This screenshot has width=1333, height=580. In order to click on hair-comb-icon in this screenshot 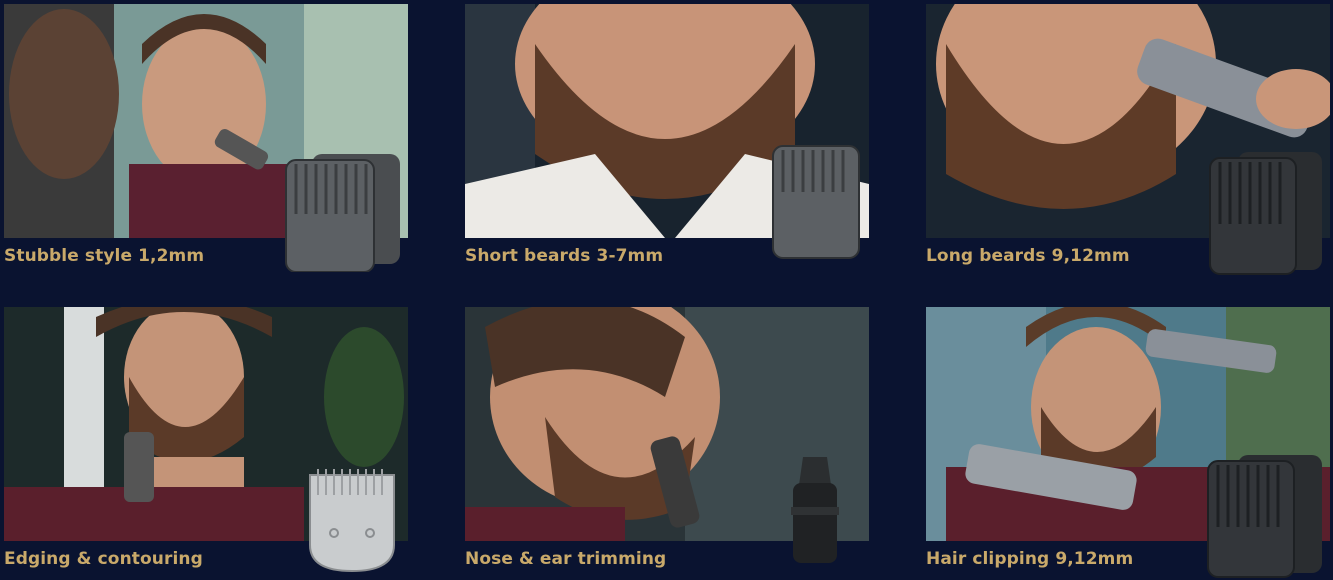, I will do `click(1264, 516)`.